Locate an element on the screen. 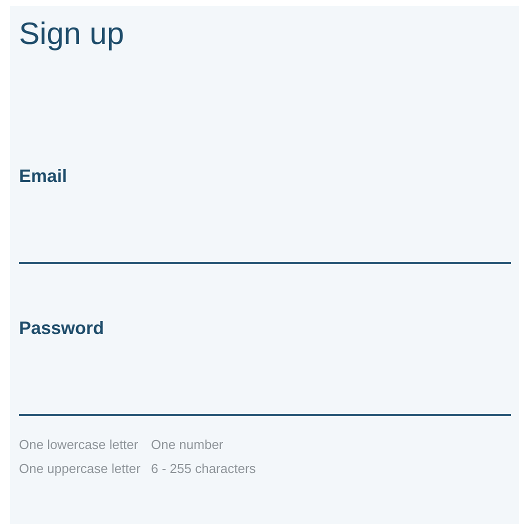  field-label: Password is located at coordinates (62, 328).